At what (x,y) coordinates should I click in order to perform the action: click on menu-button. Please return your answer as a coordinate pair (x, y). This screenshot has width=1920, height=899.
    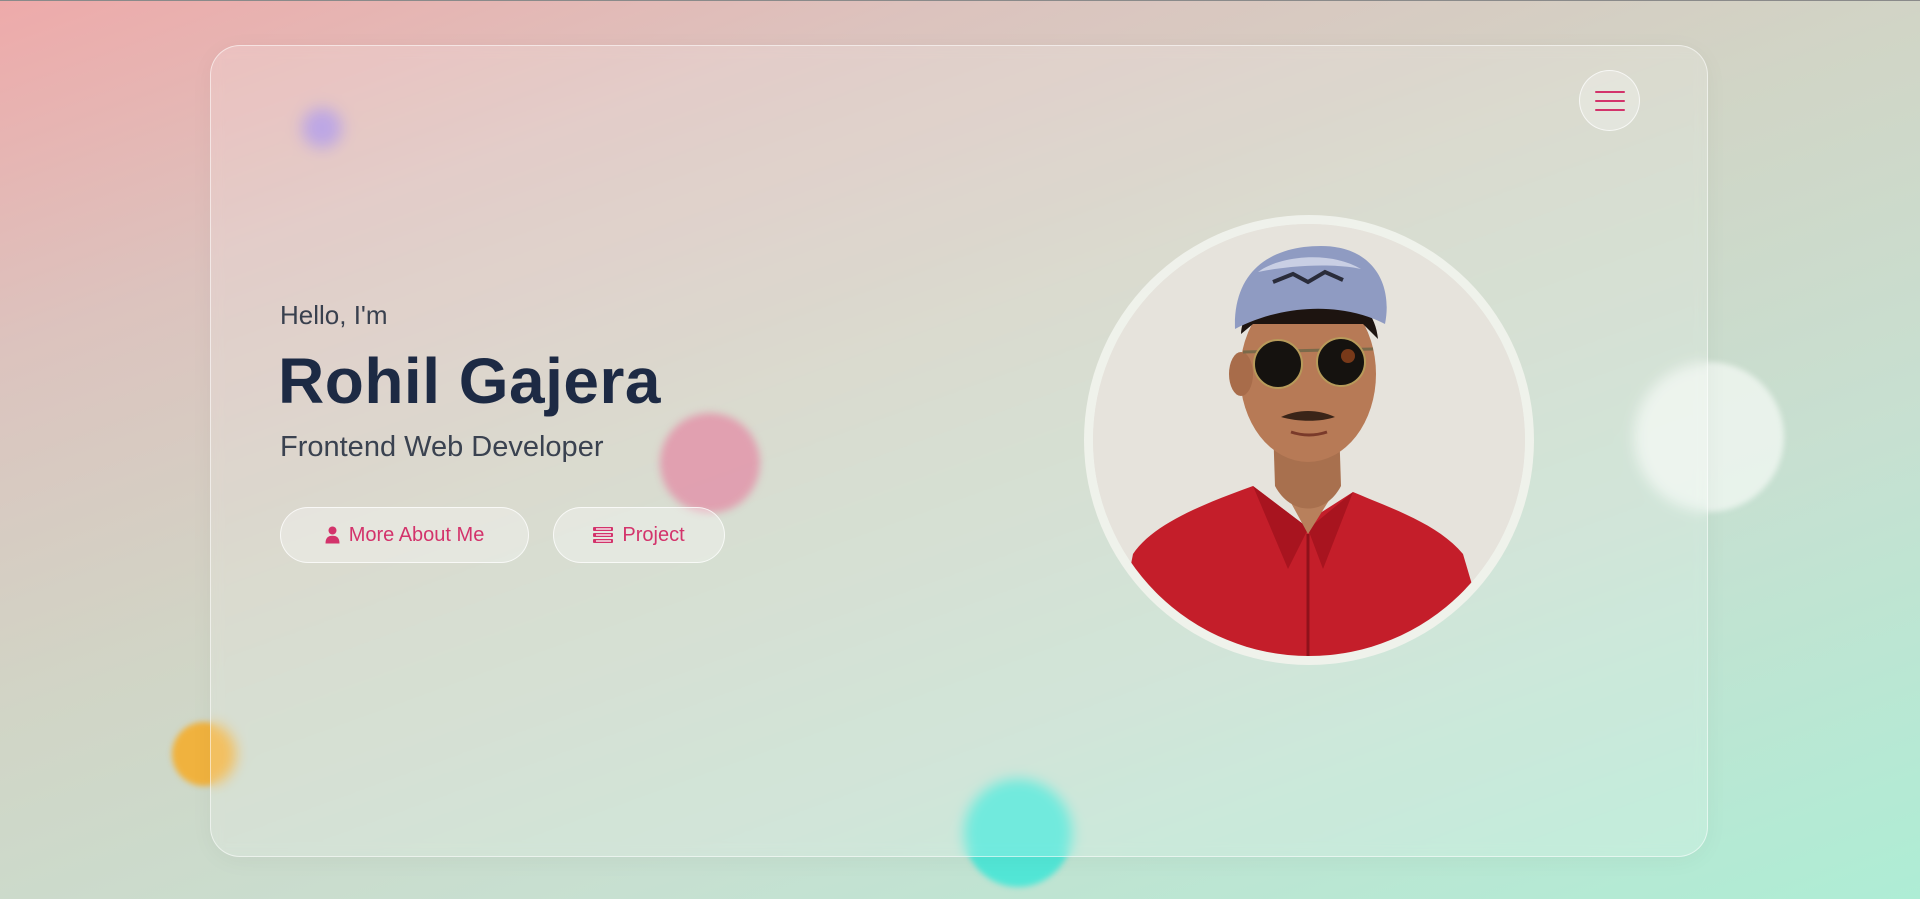
    Looking at the image, I should click on (1609, 100).